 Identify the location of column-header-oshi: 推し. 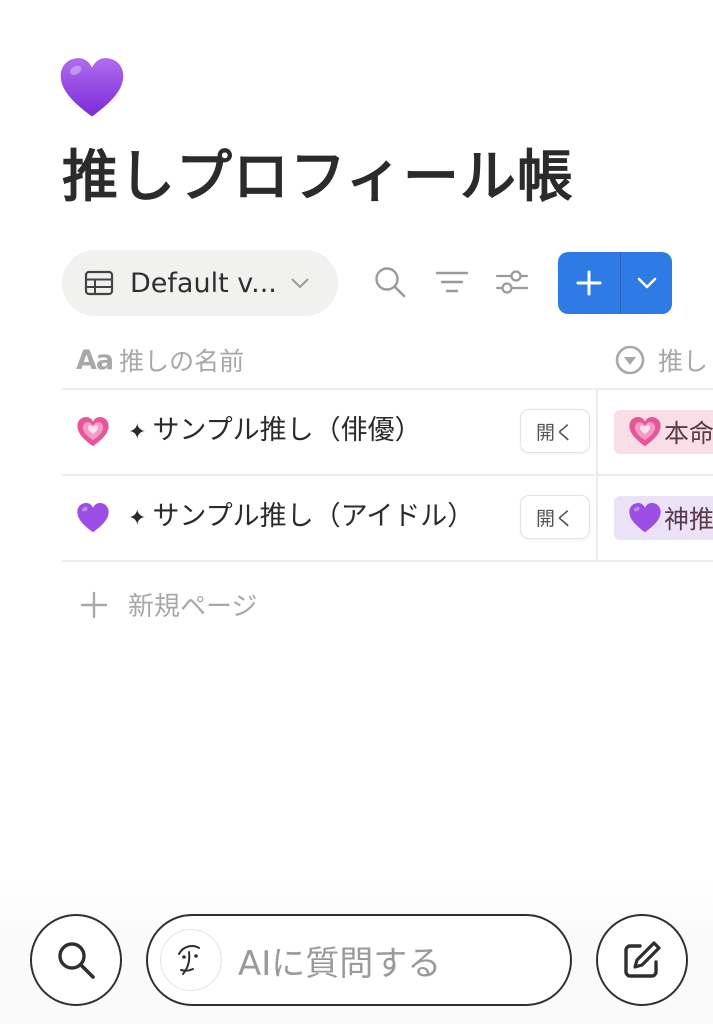
(661, 360).